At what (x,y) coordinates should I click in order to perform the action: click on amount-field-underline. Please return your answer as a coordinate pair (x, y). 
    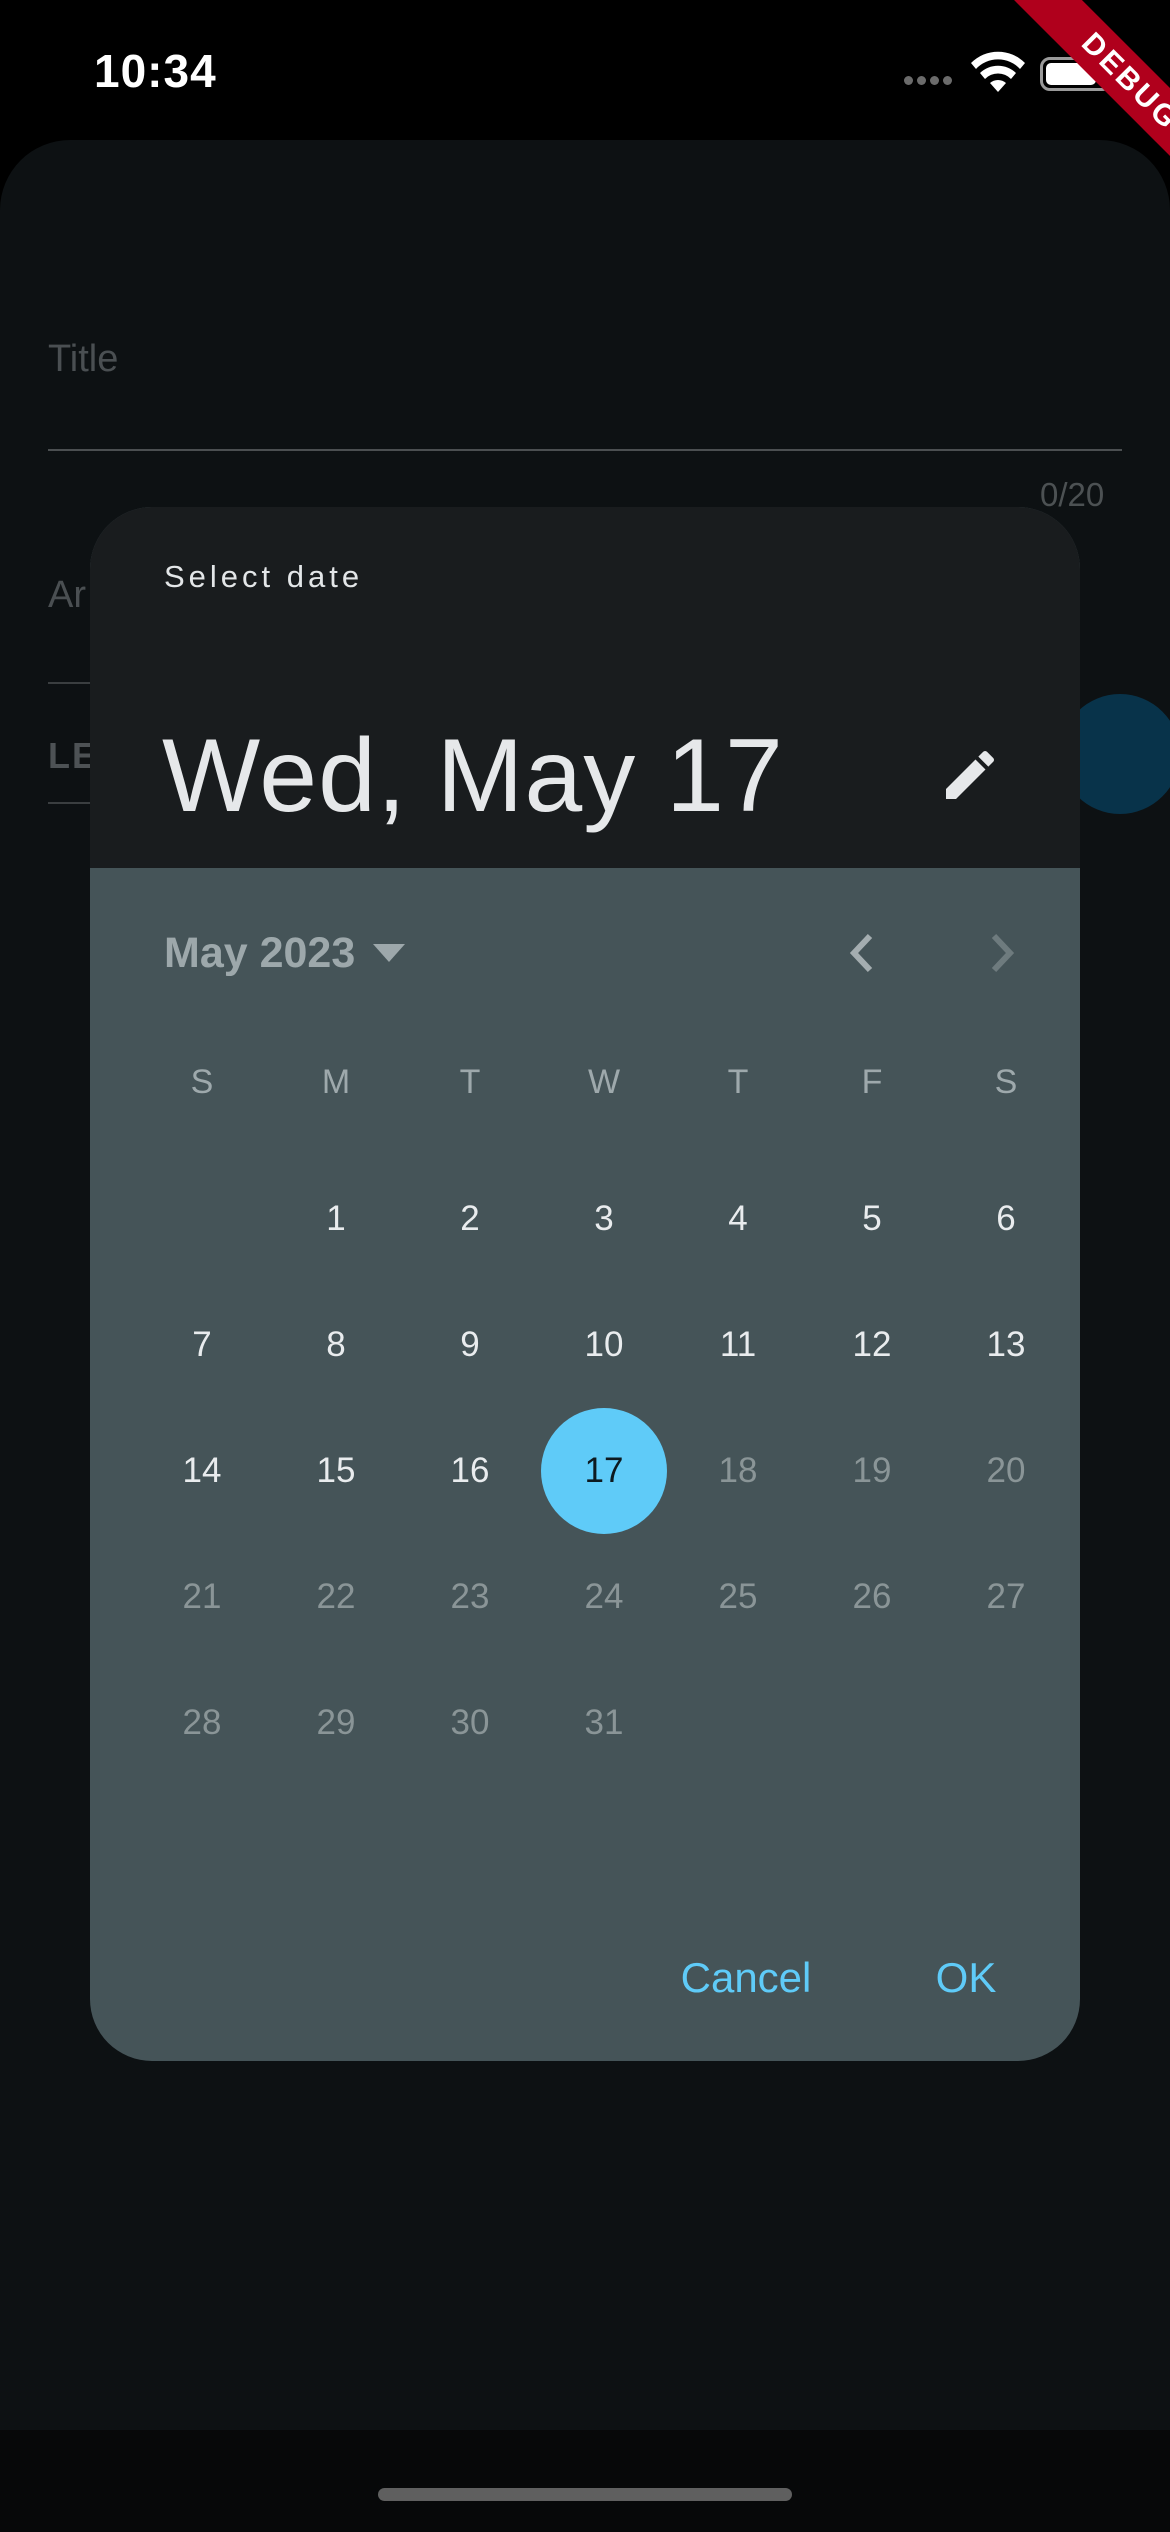
    Looking at the image, I should click on (70, 683).